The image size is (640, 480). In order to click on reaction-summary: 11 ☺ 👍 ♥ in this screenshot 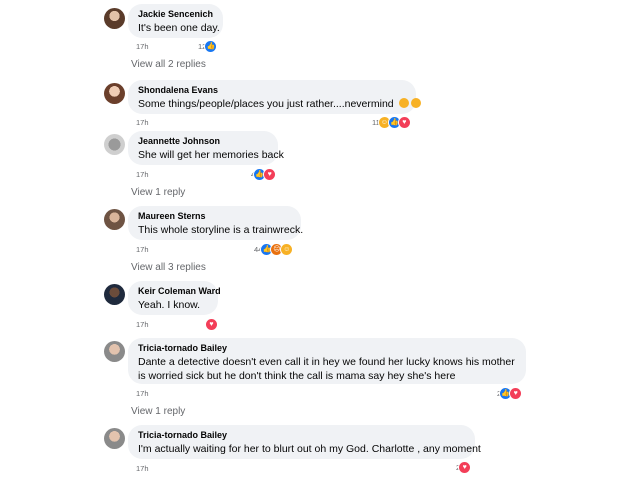, I will do `click(391, 122)`.